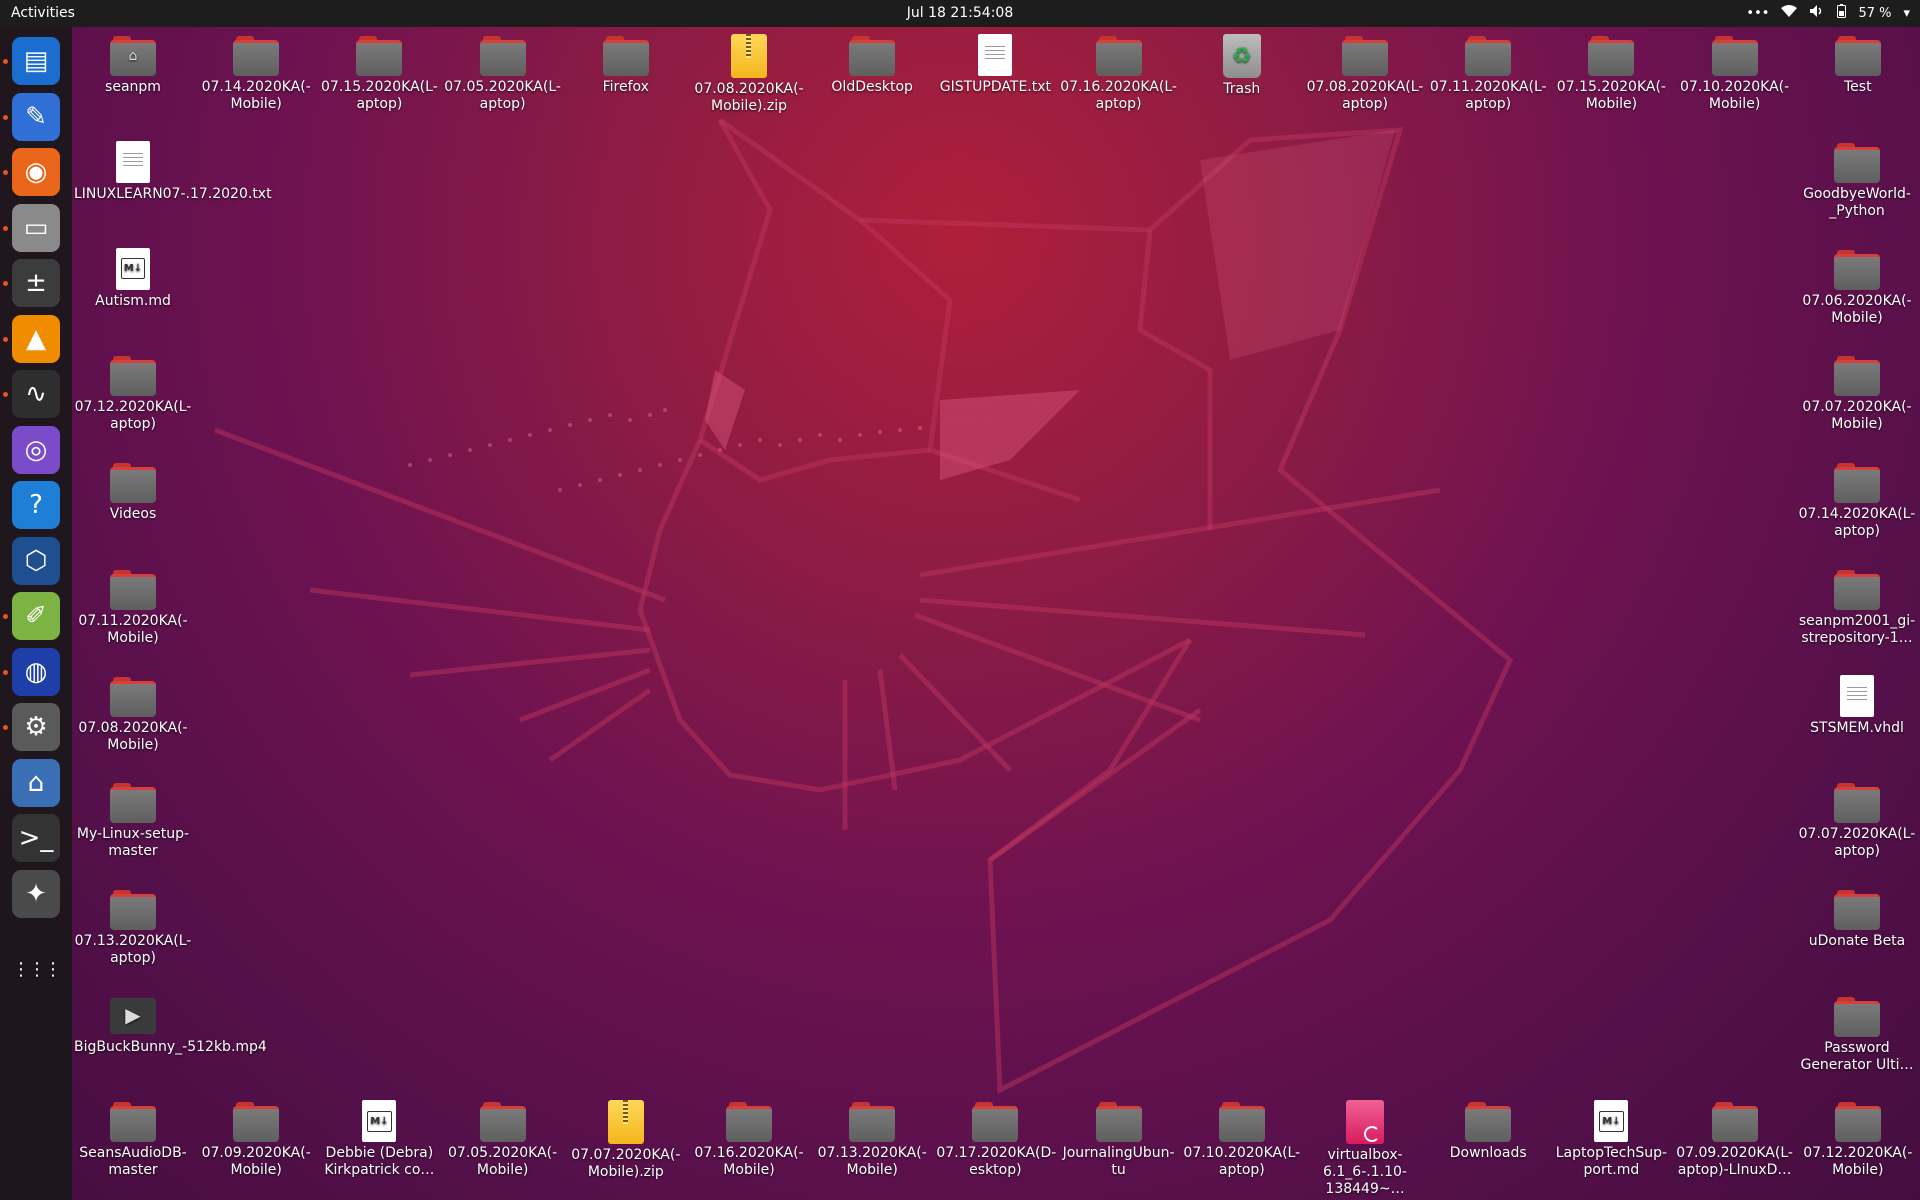  I want to click on desktop-item: 07.07.2020KA(L-aptop), so click(1857, 820).